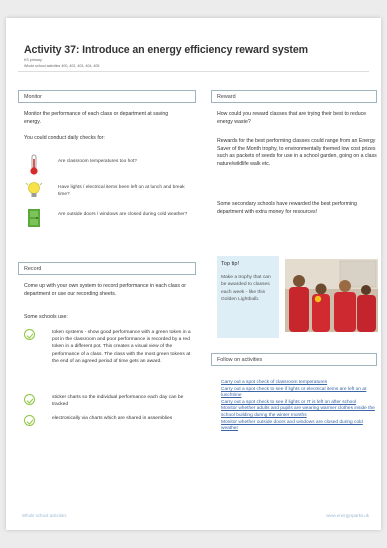 This screenshot has height=548, width=387. What do you see at coordinates (294, 359) in the screenshot?
I see `follow-on-heading-box: Follow on activities` at bounding box center [294, 359].